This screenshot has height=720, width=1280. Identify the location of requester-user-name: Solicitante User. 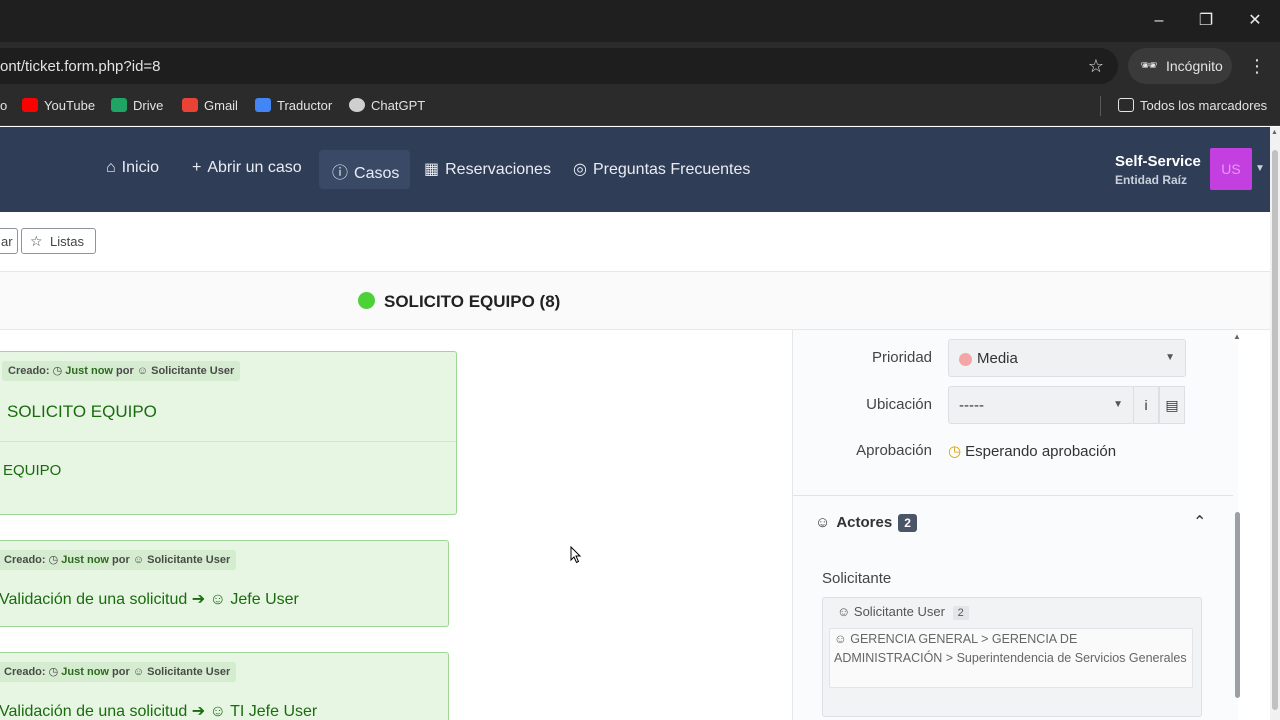
(899, 611).